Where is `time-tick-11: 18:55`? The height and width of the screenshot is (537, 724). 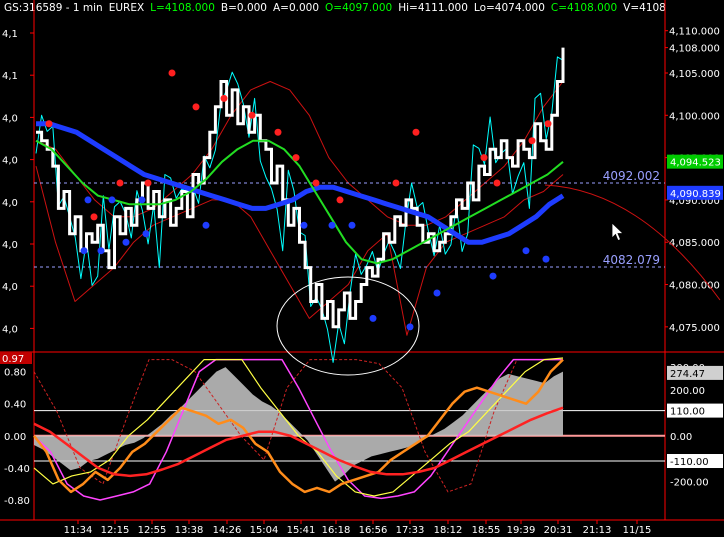
time-tick-11: 18:55 is located at coordinates (486, 530).